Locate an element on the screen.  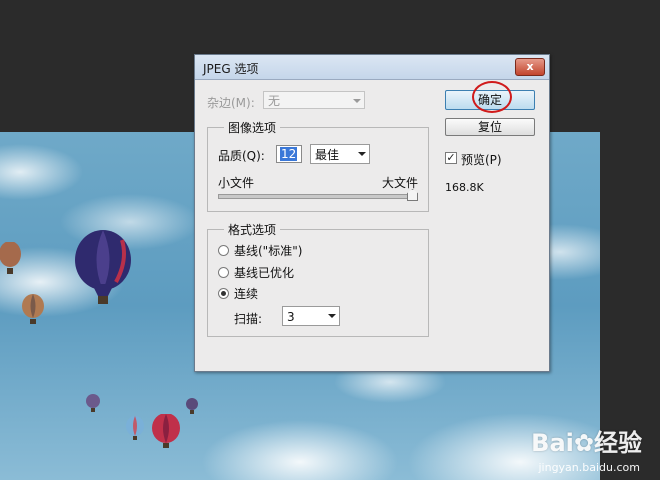
small-file-label: 小文件 is located at coordinates (236, 183).